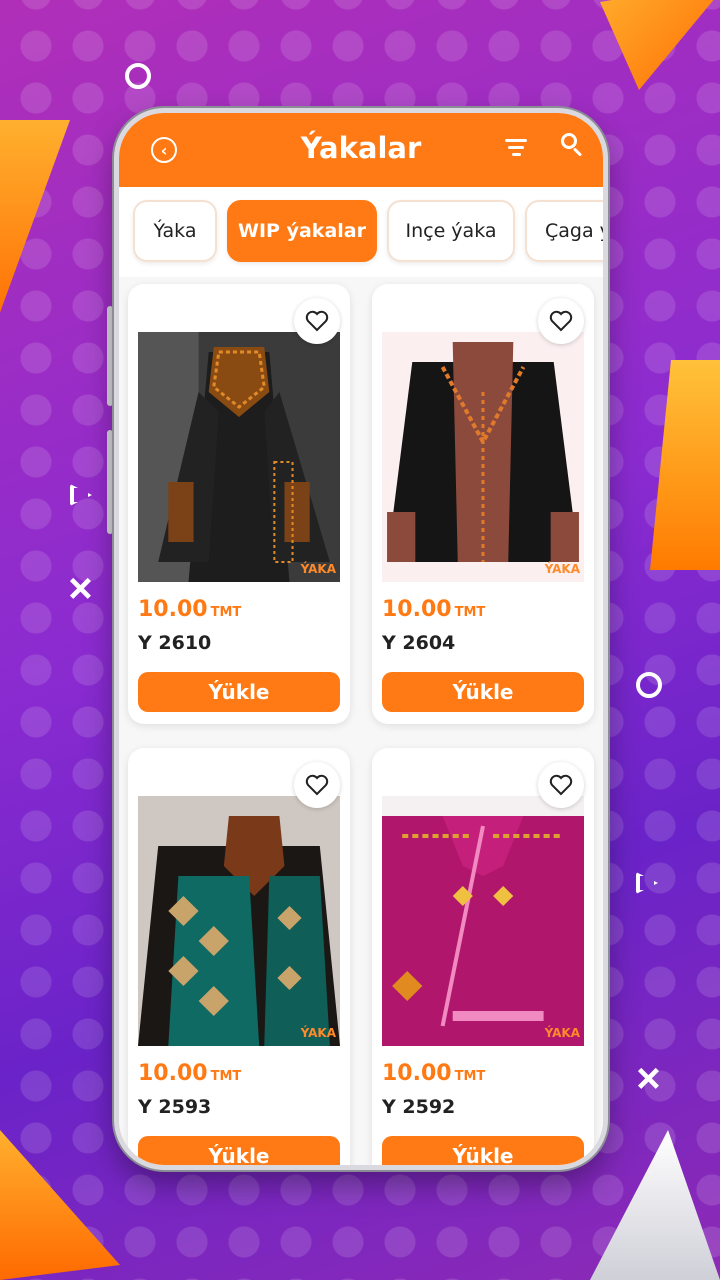 The width and height of the screenshot is (720, 1280). What do you see at coordinates (516, 140) in the screenshot?
I see `filter-icon` at bounding box center [516, 140].